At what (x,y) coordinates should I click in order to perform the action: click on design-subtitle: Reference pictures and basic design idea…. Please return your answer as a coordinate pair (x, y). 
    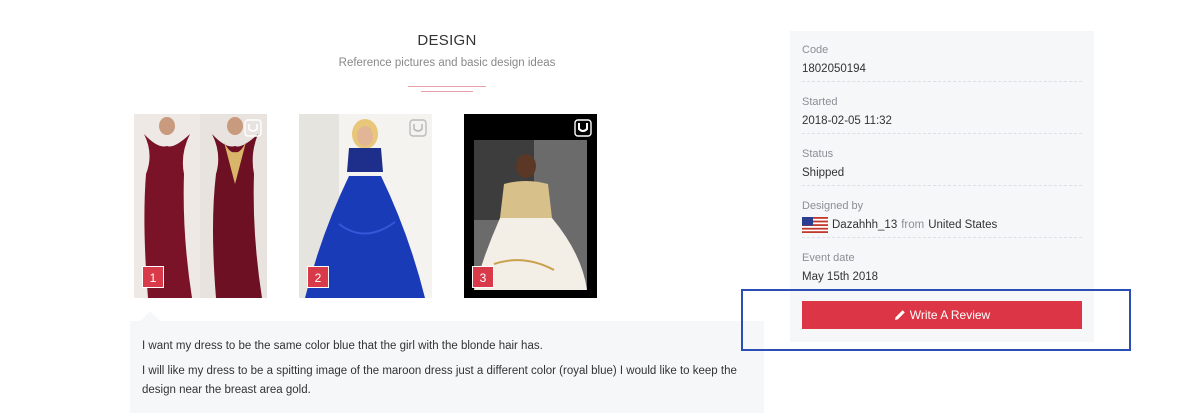
    Looking at the image, I should click on (447, 63).